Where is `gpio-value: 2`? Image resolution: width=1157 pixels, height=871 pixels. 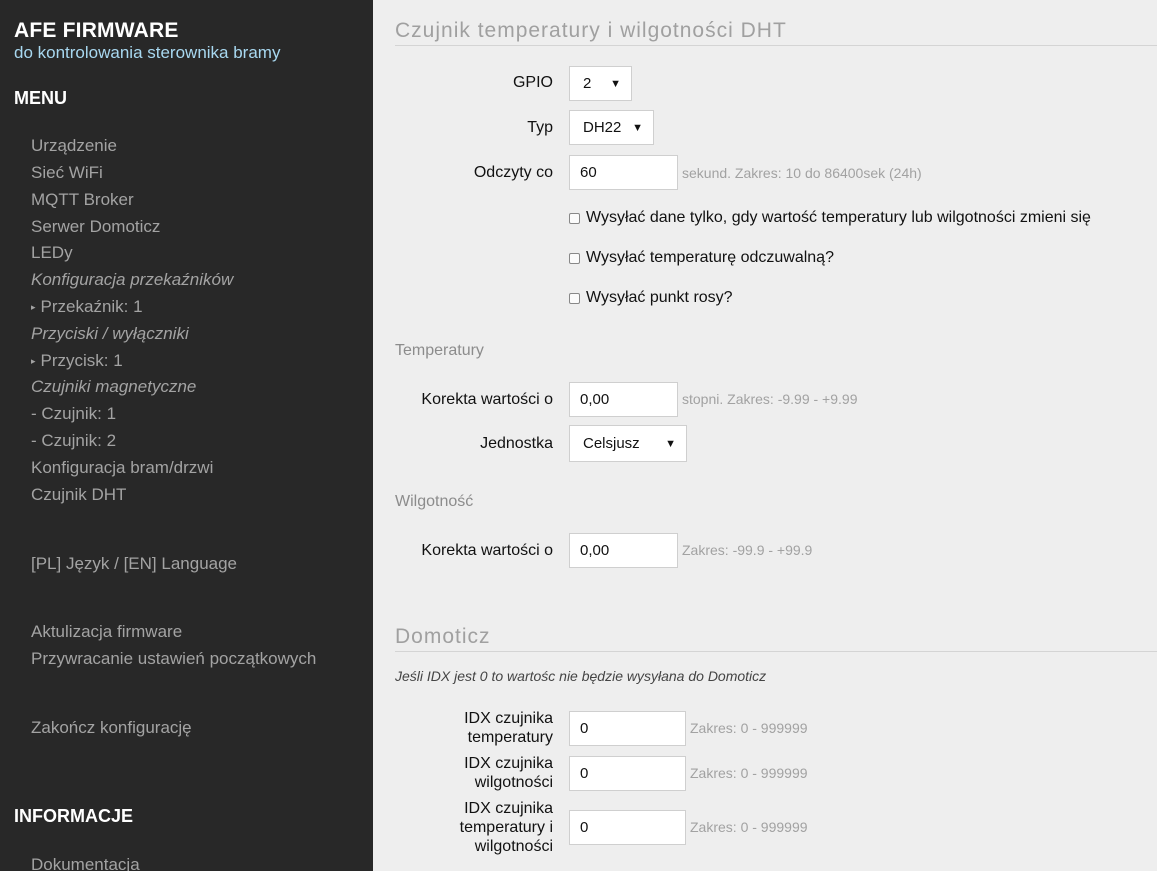
gpio-value: 2 is located at coordinates (587, 83).